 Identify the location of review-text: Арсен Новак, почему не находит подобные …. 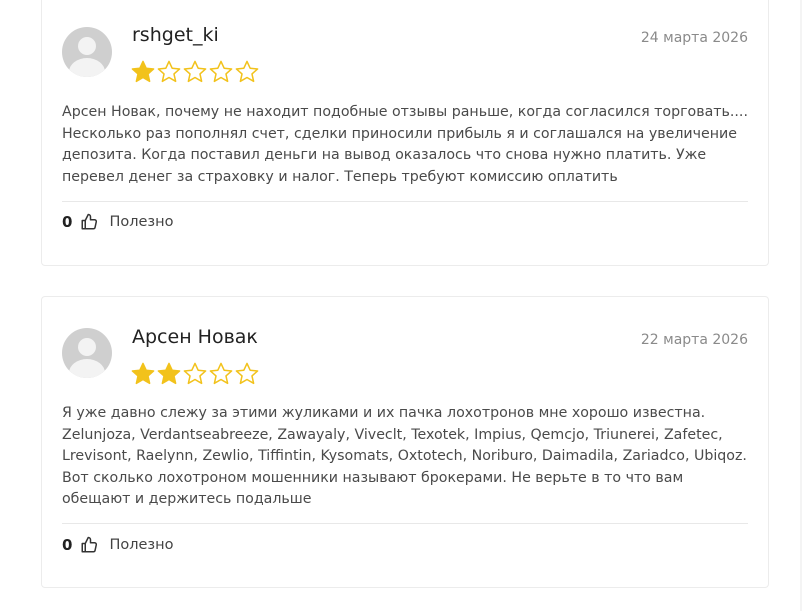
(405, 144).